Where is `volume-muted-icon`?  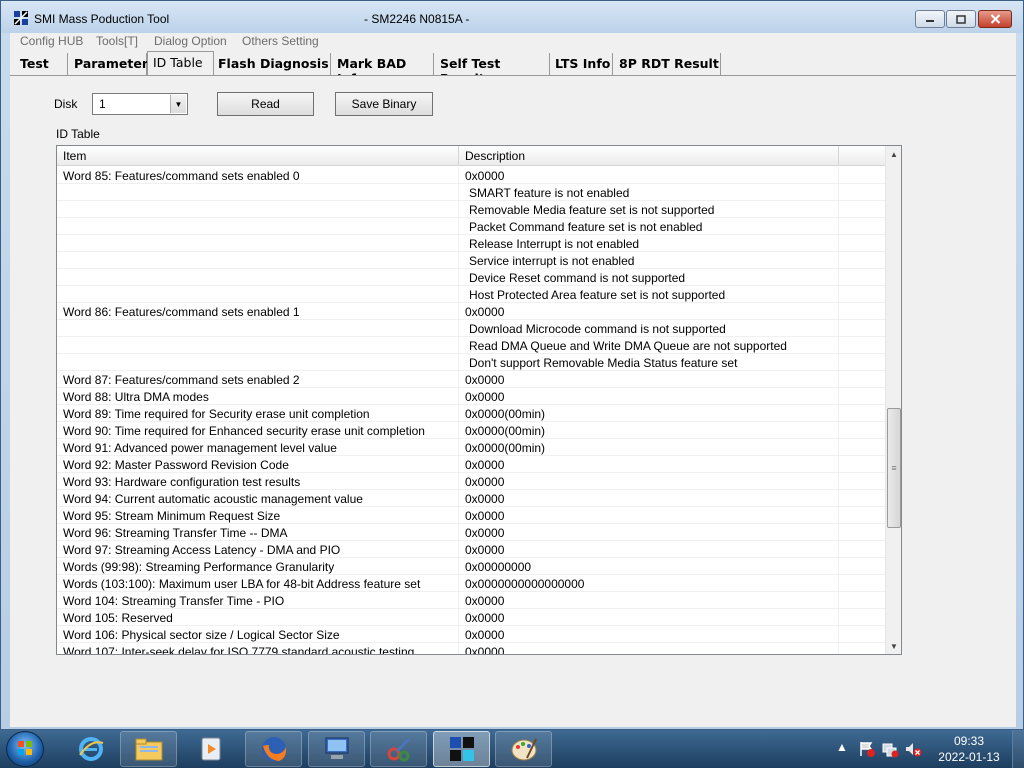 volume-muted-icon is located at coordinates (913, 749).